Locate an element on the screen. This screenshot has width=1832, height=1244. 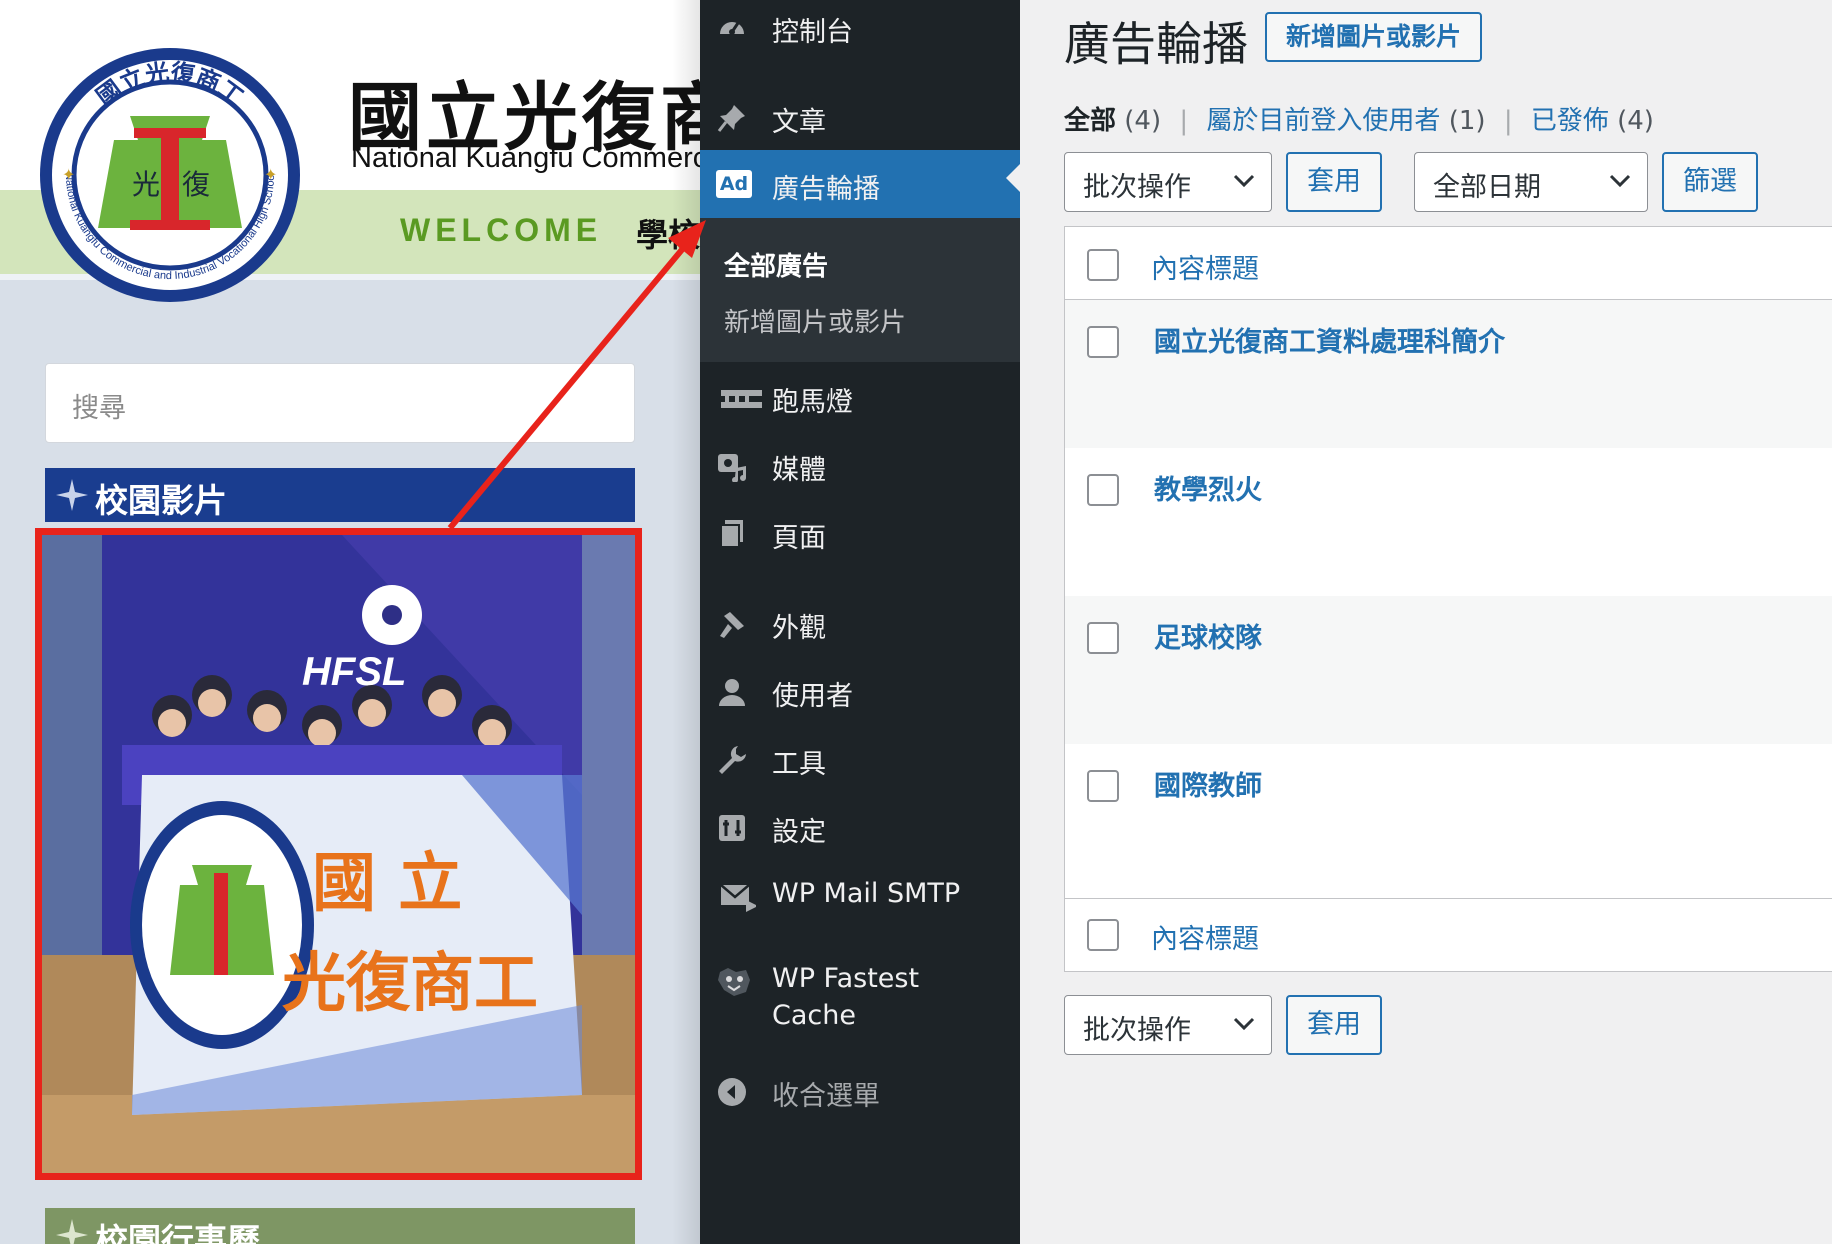
widget-calendar-title: 校園行事曆 is located at coordinates (177, 1232).